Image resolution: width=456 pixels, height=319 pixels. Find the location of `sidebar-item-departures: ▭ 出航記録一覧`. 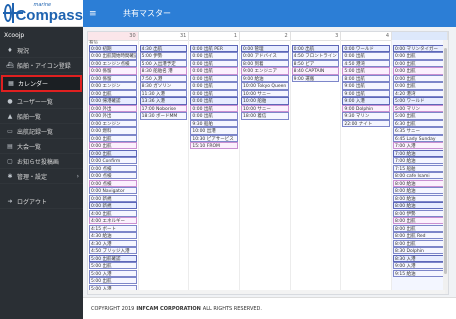

sidebar-item-departures: ▭ 出航記録一覧 is located at coordinates (41, 131).